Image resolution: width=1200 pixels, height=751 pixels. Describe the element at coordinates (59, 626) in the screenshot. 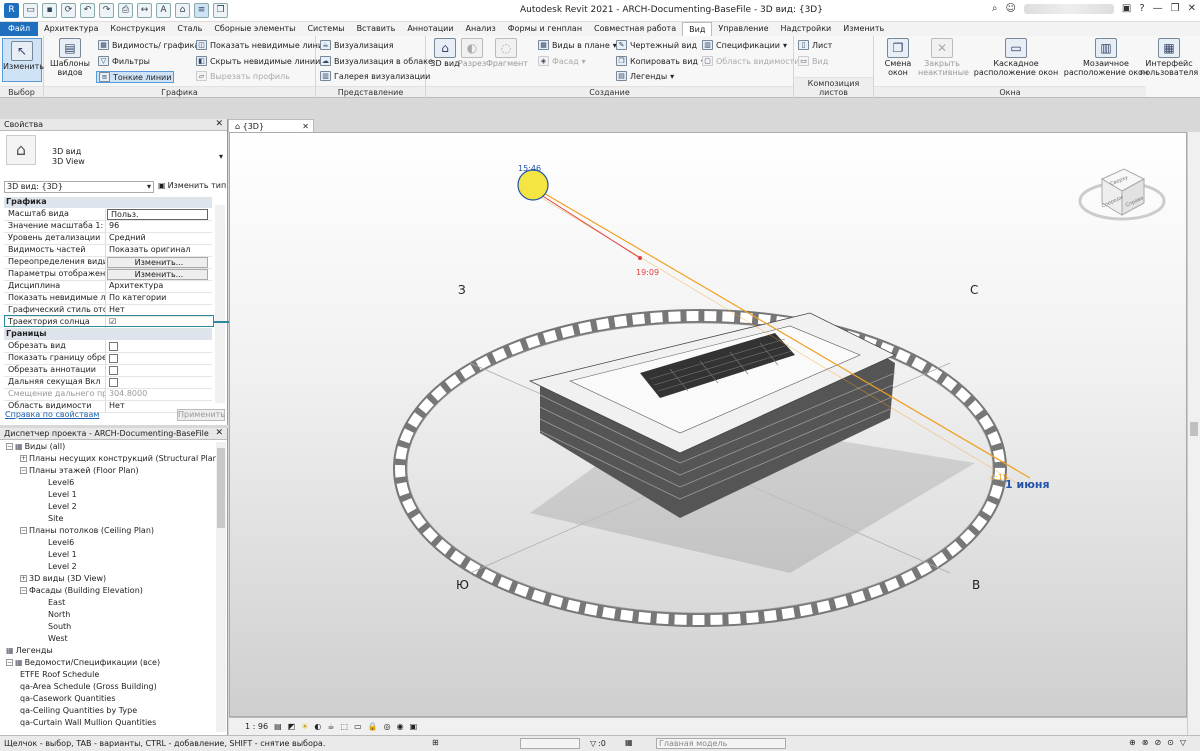

I see `tree-item: South` at that location.